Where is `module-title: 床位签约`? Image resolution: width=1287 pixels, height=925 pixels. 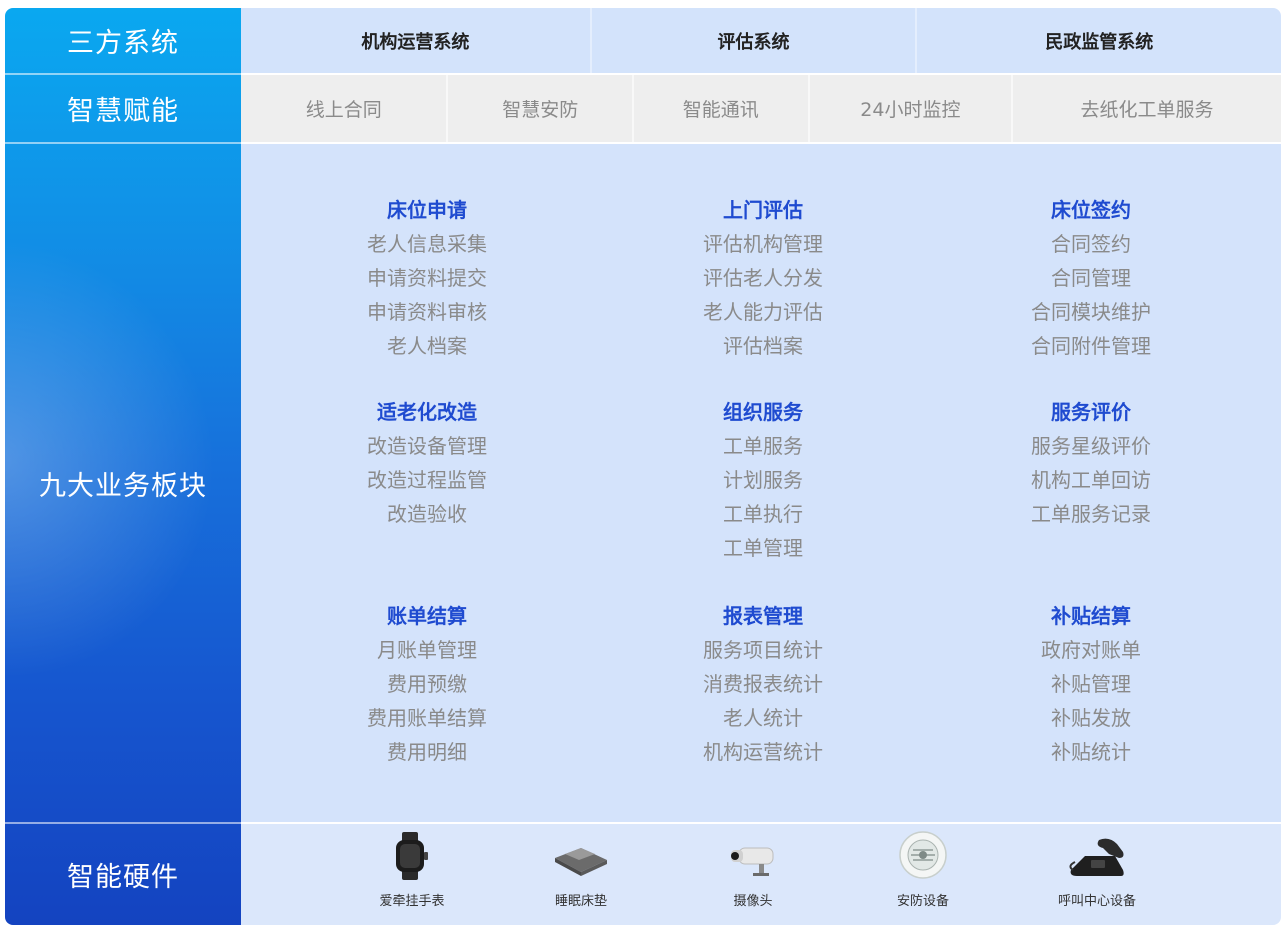 module-title: 床位签约 is located at coordinates (1091, 210).